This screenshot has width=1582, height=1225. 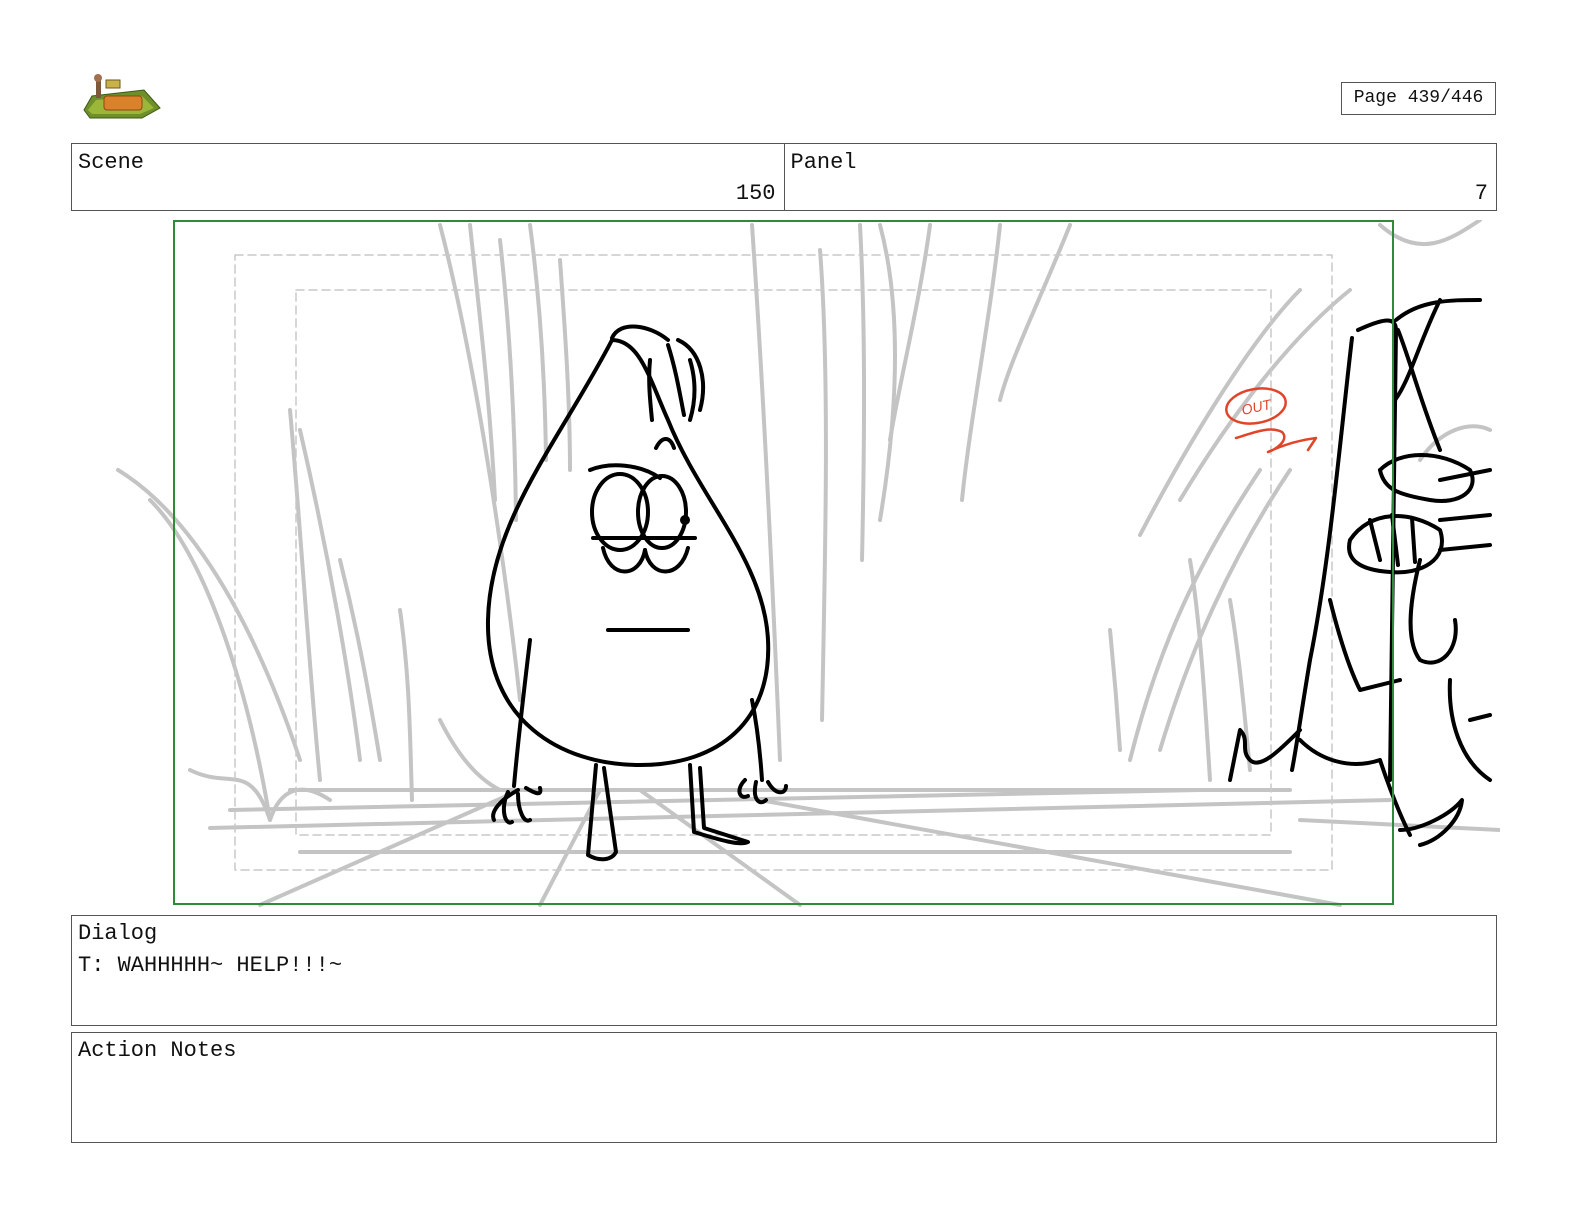 I want to click on action-notes-box: Action Notes, so click(x=784, y=1087).